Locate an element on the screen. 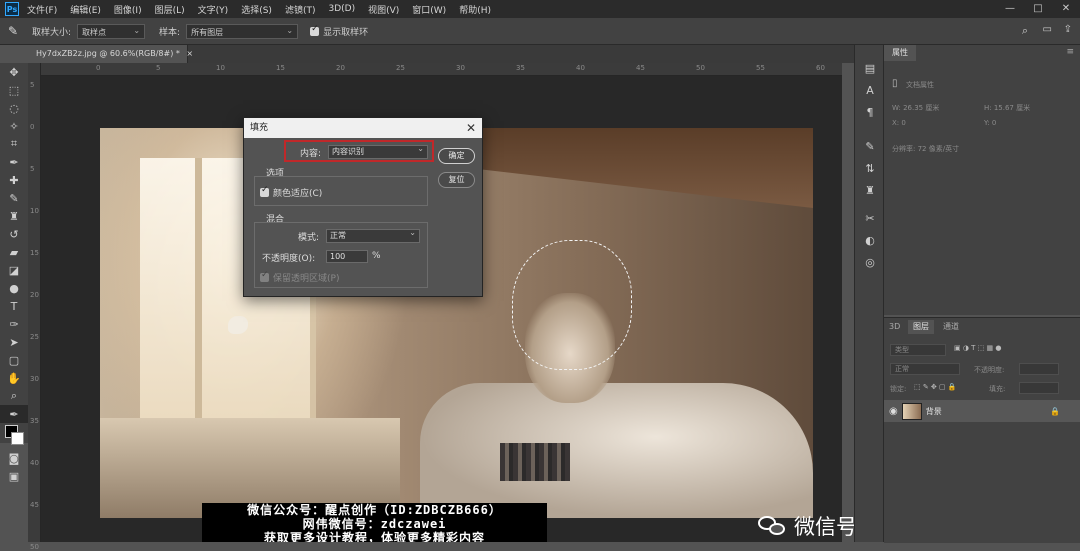  color-swatches is located at coordinates (14, 436).